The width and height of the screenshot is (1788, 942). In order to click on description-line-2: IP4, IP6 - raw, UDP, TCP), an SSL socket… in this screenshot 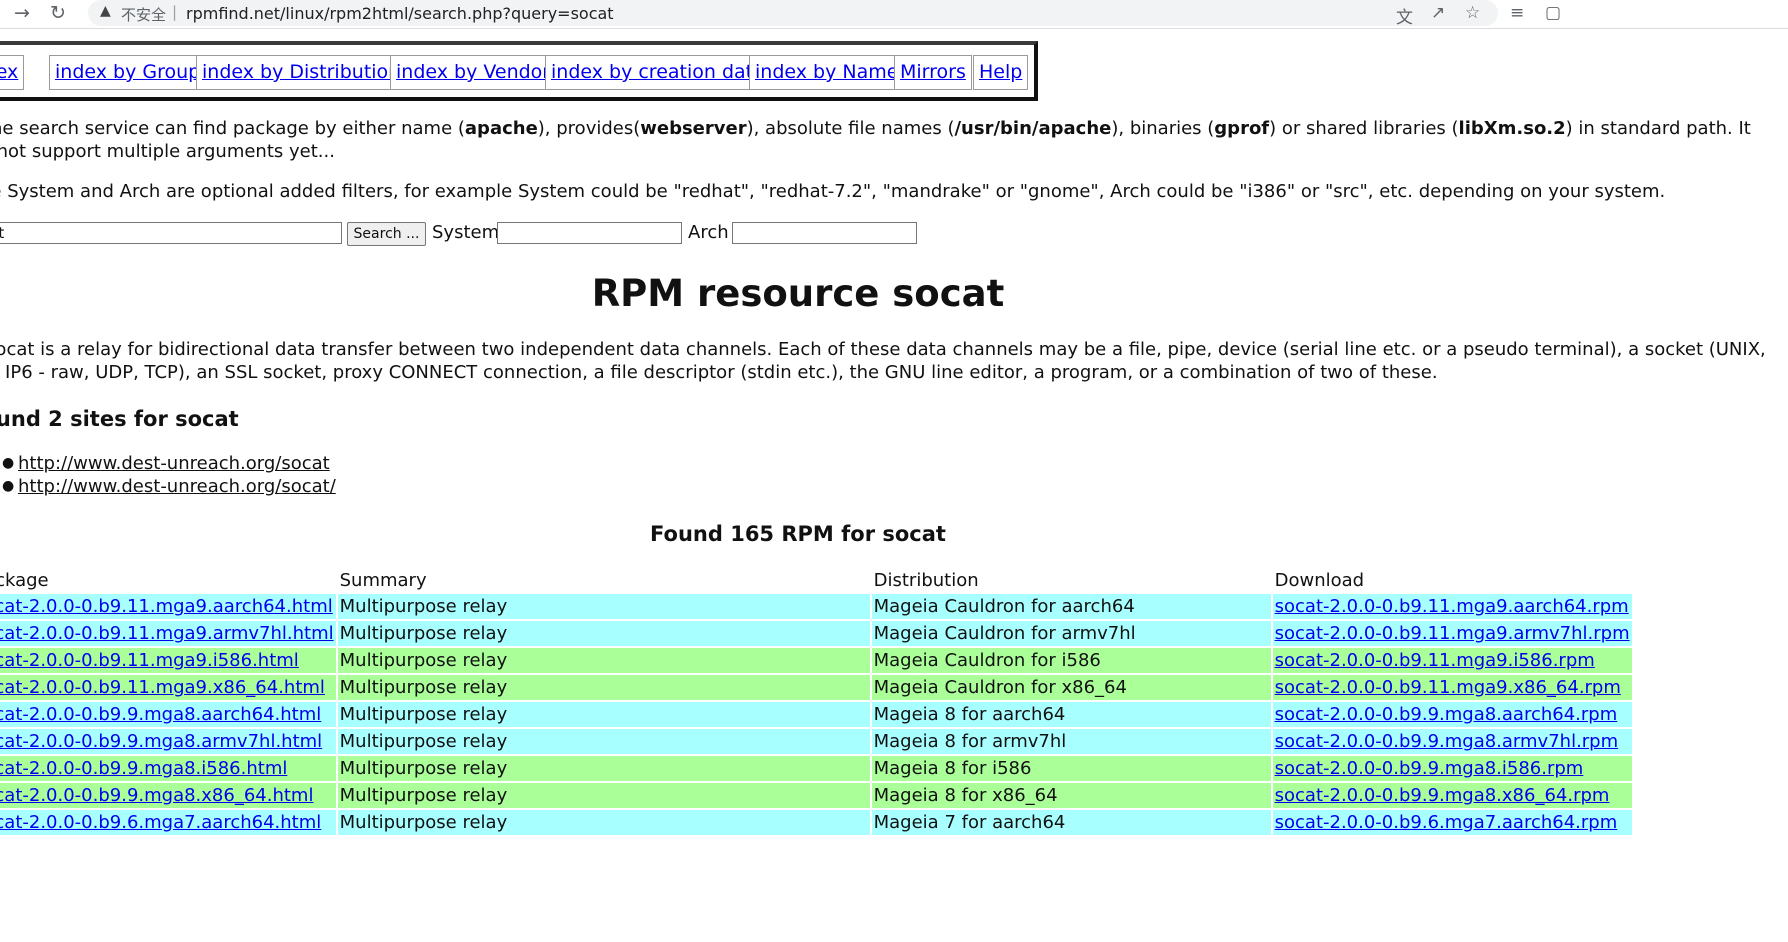, I will do `click(719, 372)`.